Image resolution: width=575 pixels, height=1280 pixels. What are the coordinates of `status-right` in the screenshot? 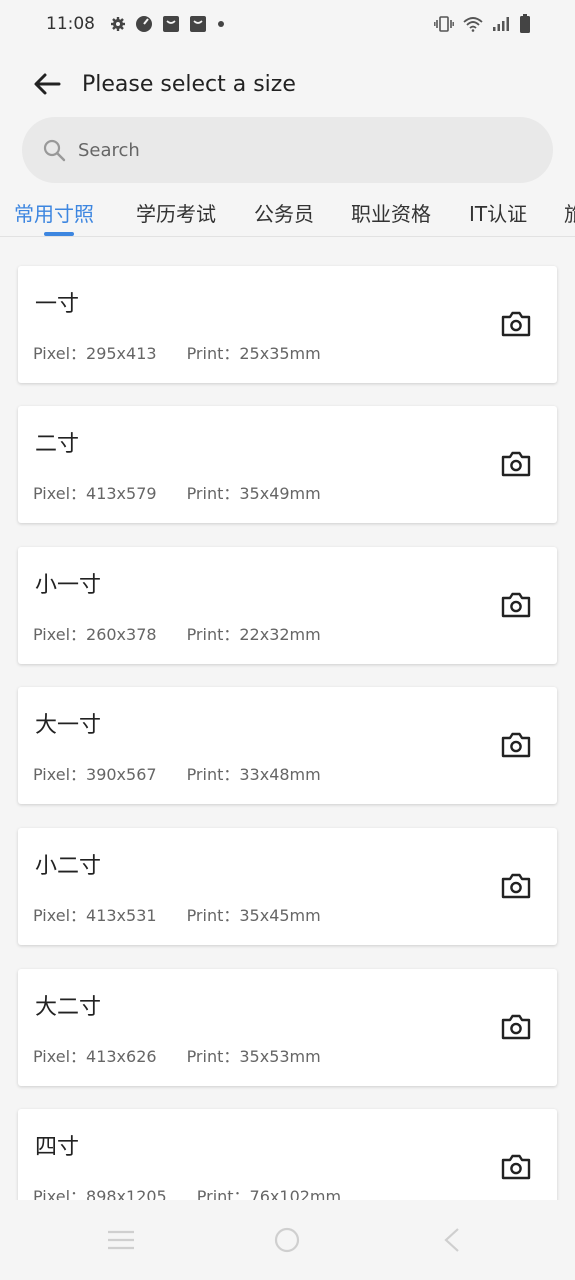 It's located at (482, 24).